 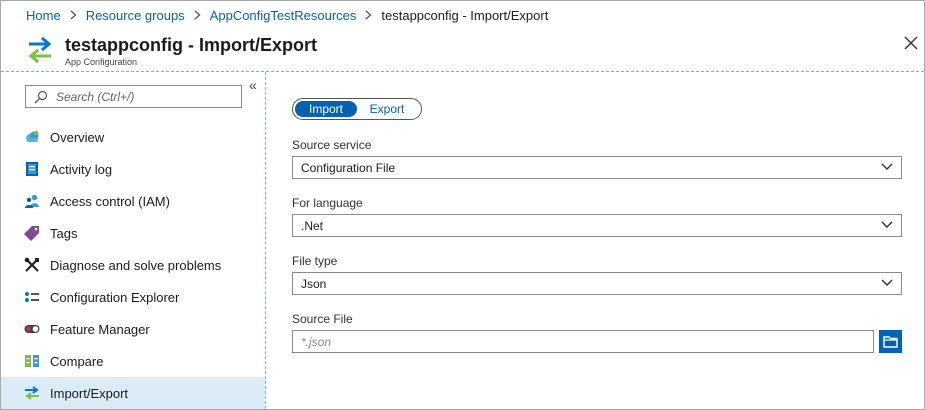 What do you see at coordinates (32, 361) in the screenshot?
I see `compare-icon` at bounding box center [32, 361].